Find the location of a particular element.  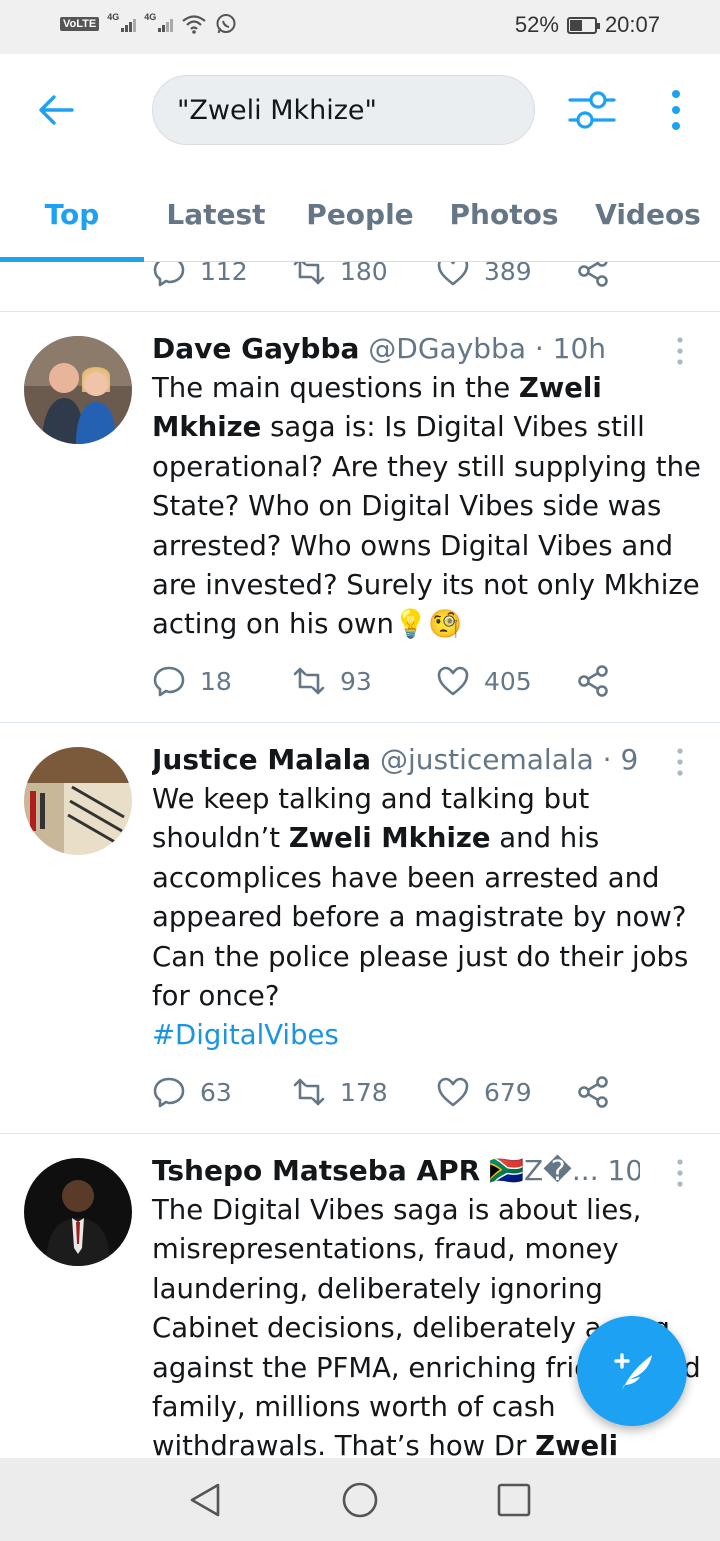

search-tabs: Top Latest People Photos Videos is located at coordinates (360, 214).